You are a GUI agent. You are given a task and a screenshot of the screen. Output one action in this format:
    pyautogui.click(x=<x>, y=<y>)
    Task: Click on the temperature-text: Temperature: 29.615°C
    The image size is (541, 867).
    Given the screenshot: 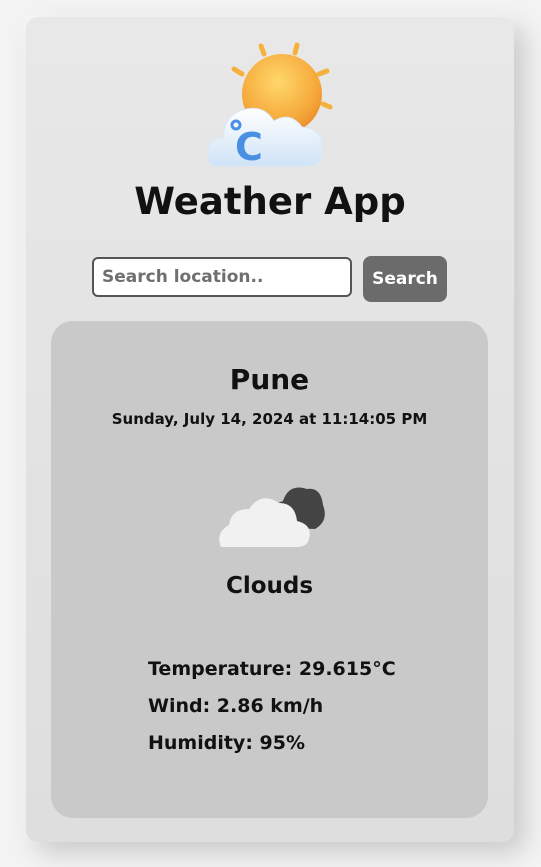 What is the action you would take?
    pyautogui.click(x=272, y=669)
    